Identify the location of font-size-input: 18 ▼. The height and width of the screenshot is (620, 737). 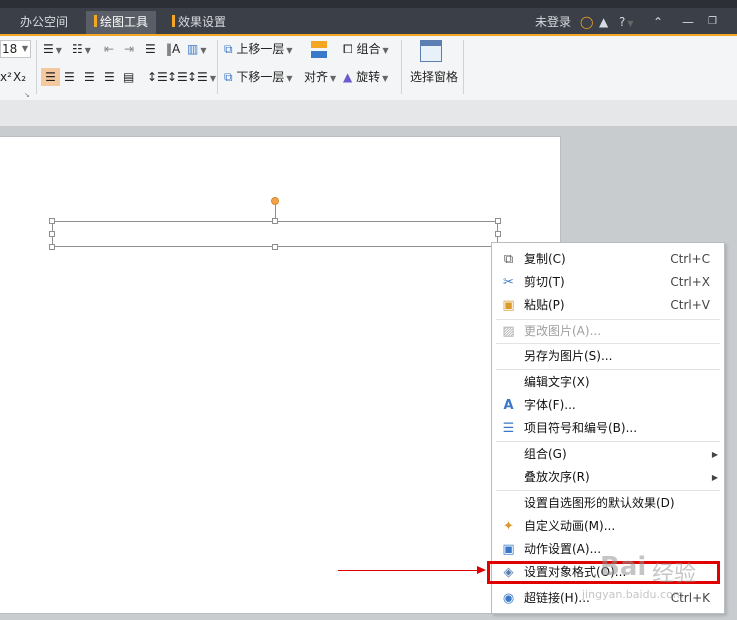
(15, 49).